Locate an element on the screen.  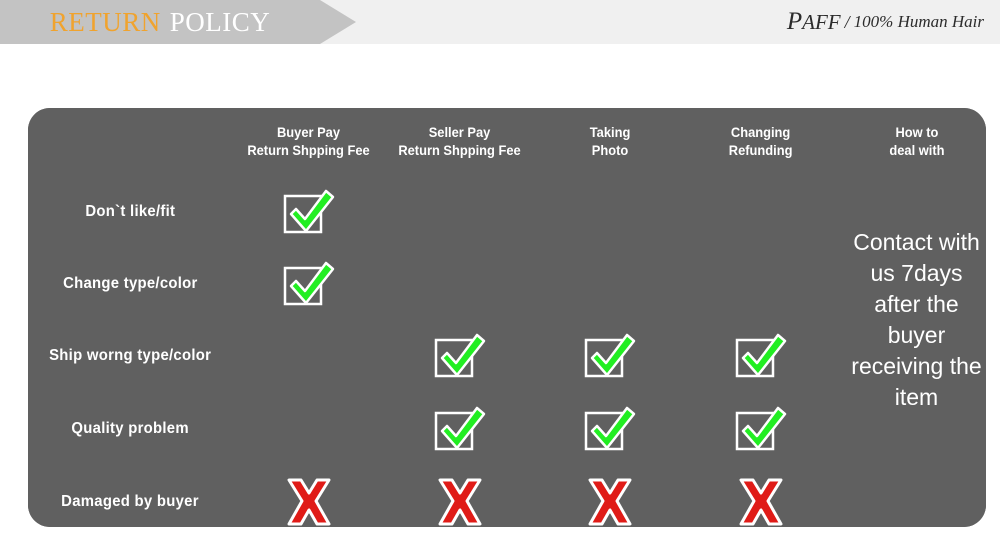
table-row: Change type/color is located at coordinates (130, 284).